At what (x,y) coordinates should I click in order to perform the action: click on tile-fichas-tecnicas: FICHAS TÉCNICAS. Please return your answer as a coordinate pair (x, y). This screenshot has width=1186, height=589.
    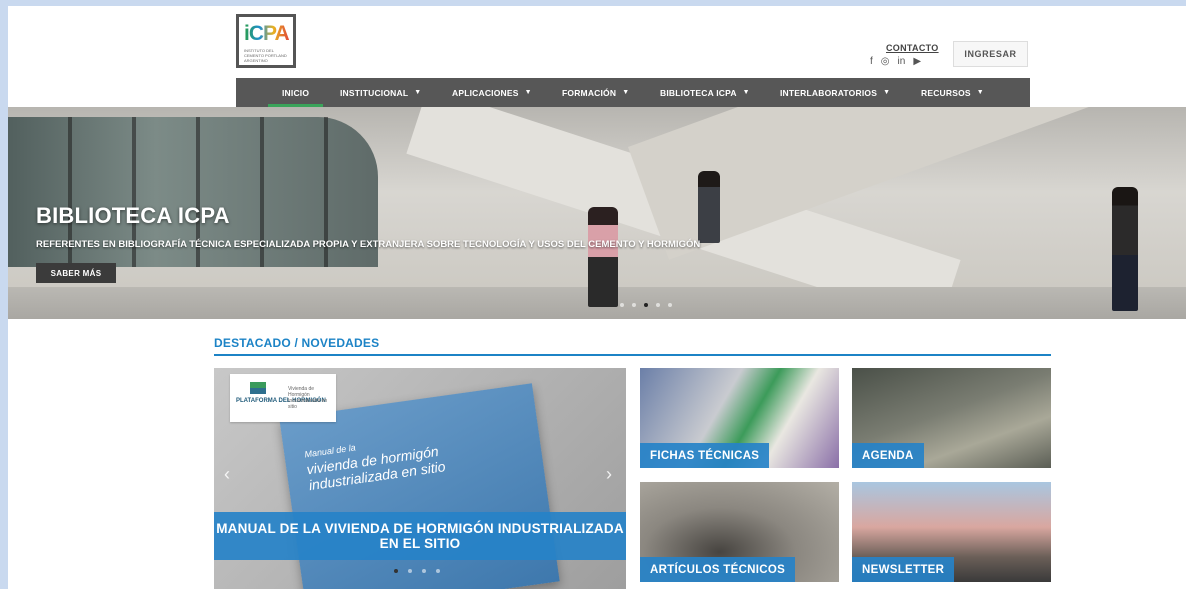
    Looking at the image, I should click on (739, 418).